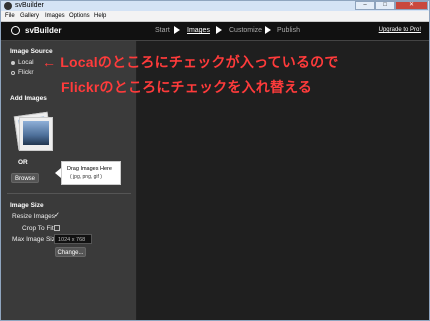 This screenshot has width=430, height=321. Describe the element at coordinates (400, 30) in the screenshot. I see `upgrade-link: Upgrade to Pro!` at that location.